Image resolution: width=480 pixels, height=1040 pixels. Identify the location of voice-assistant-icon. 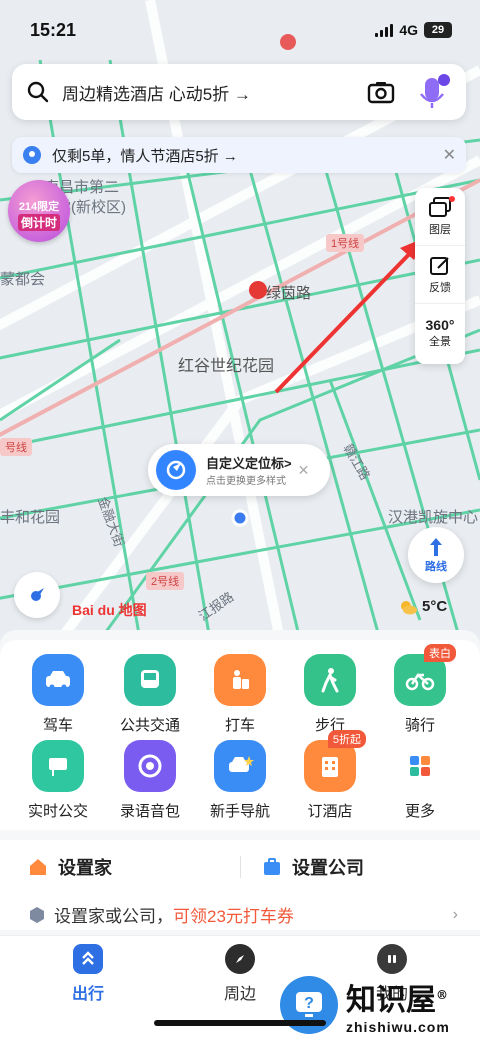
(432, 92).